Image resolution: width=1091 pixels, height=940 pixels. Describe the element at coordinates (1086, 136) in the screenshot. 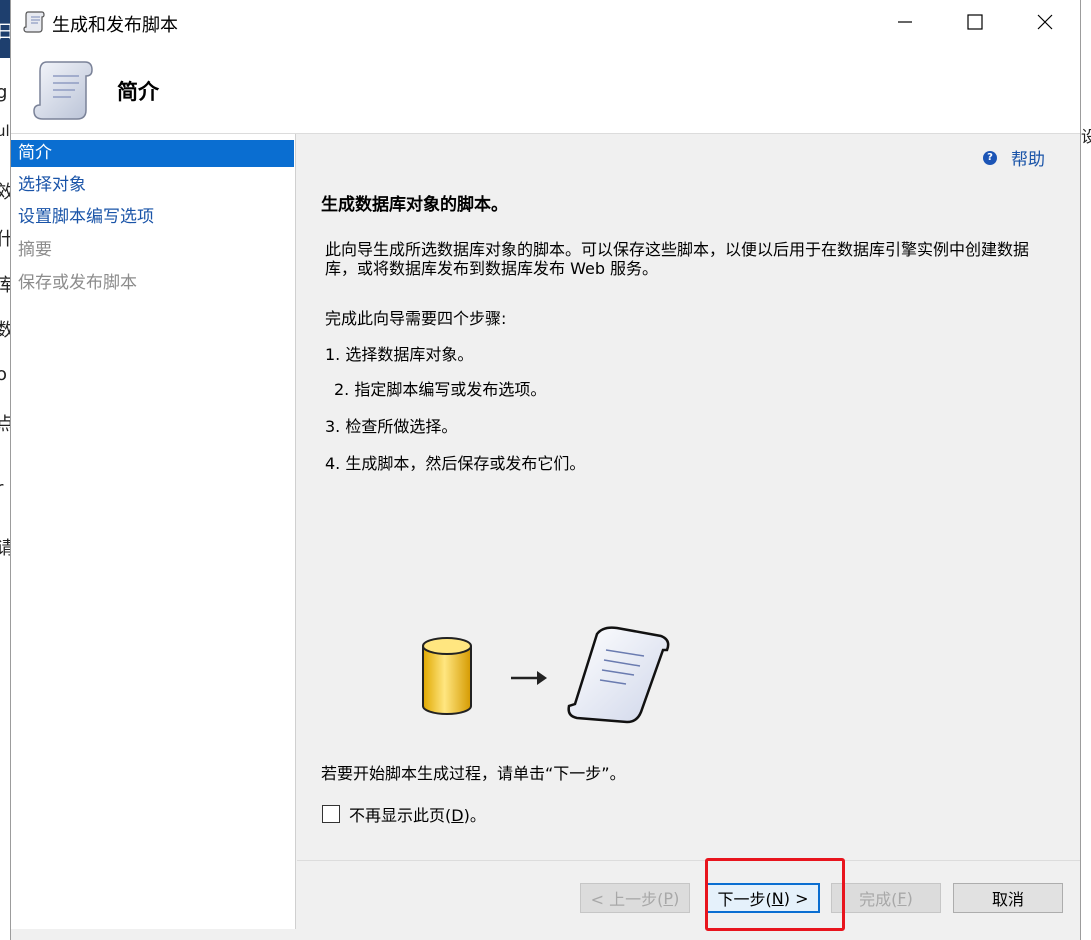

I see `background-text: 设` at that location.